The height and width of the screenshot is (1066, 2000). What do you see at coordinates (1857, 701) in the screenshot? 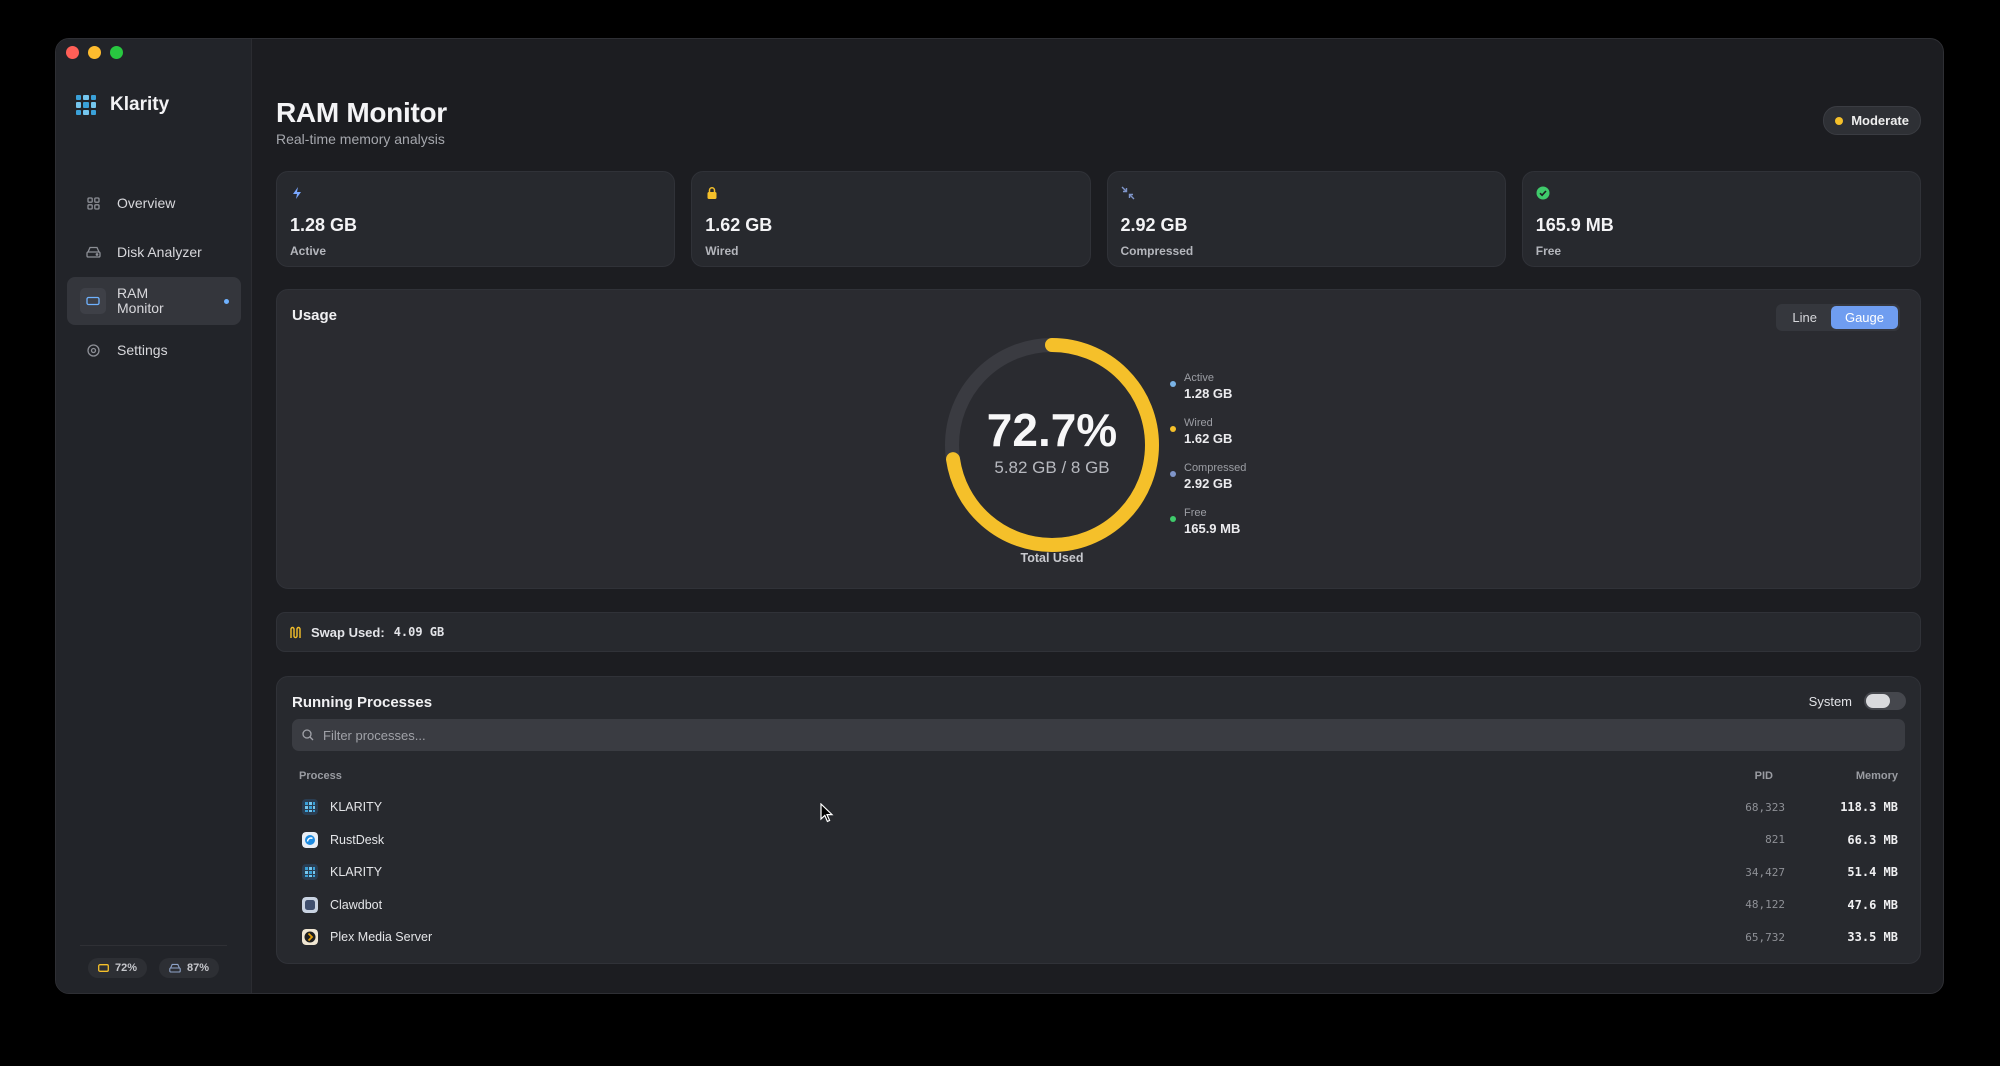
I see `system-toggle: System` at bounding box center [1857, 701].